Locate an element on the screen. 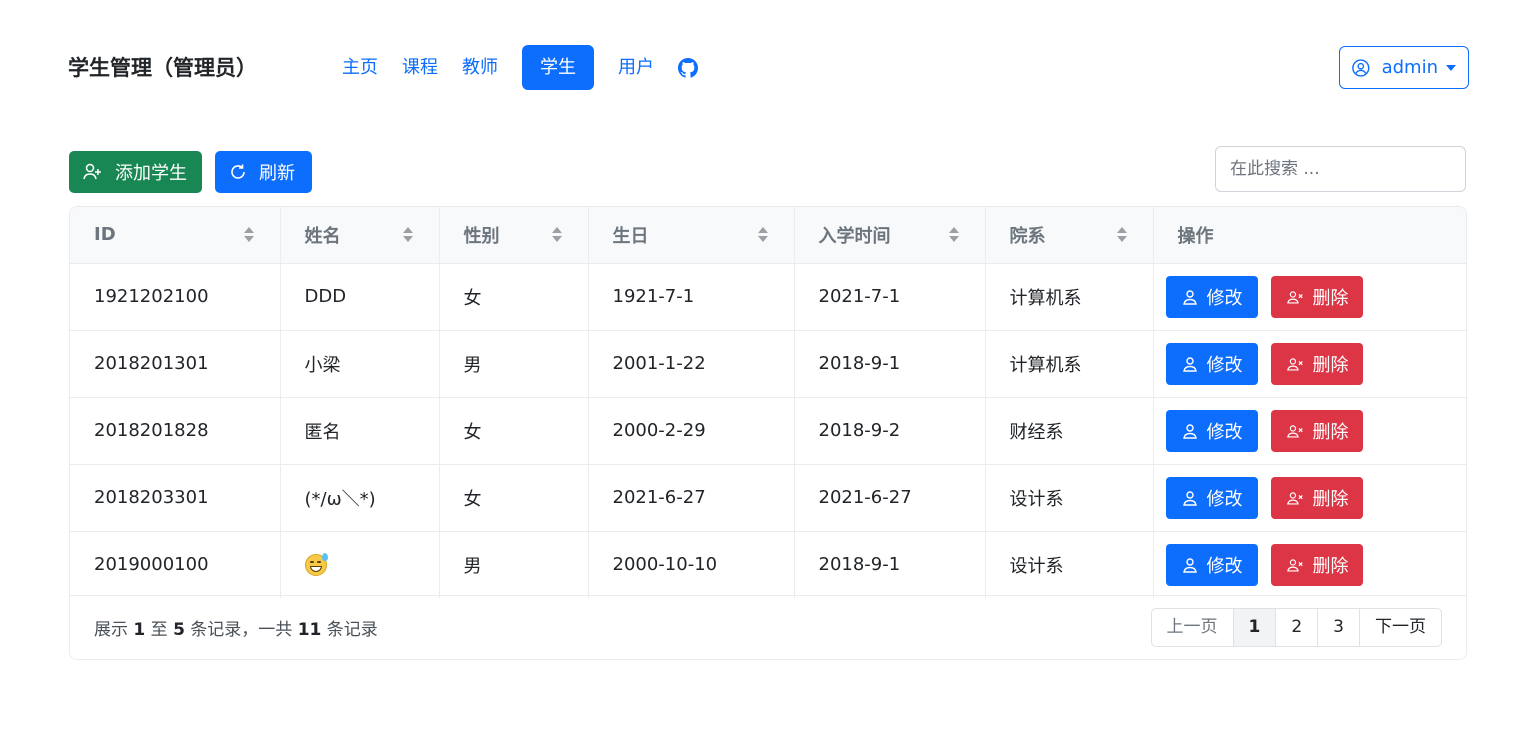  col-id: ID is located at coordinates (175, 235).